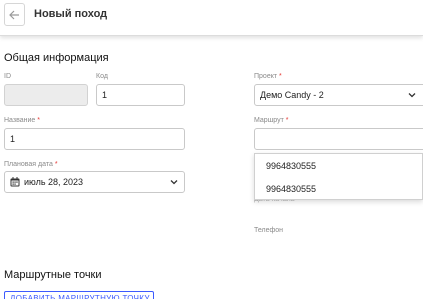 The image size is (423, 299). What do you see at coordinates (292, 95) in the screenshot?
I see `project-value: Демо Candy - 2` at bounding box center [292, 95].